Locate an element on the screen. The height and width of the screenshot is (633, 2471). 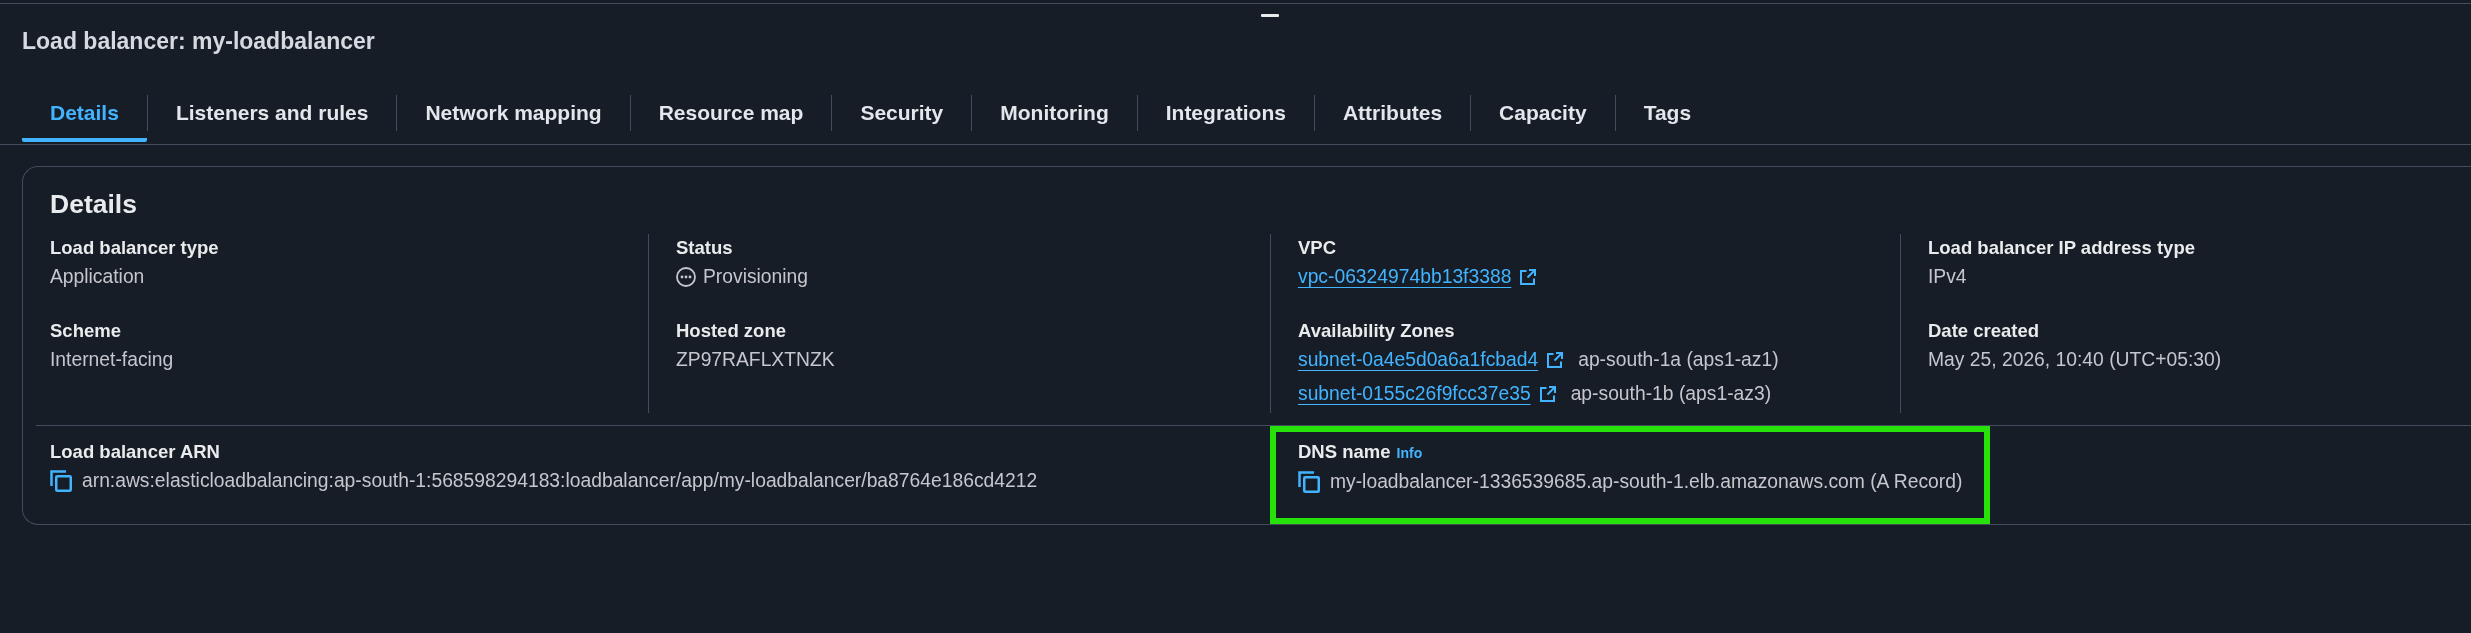
field-label: Load balancer IP address type is located at coordinates (2061, 248).